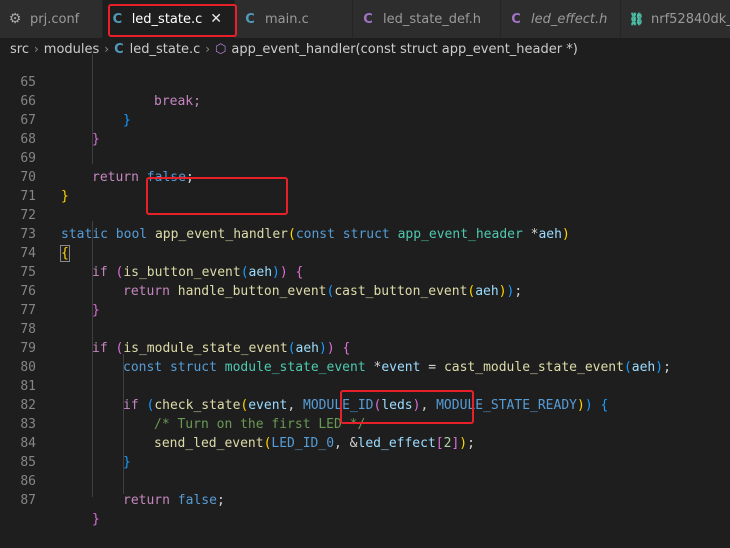 This screenshot has width=730, height=548. I want to click on code-line: 84 }, so click(365, 442).